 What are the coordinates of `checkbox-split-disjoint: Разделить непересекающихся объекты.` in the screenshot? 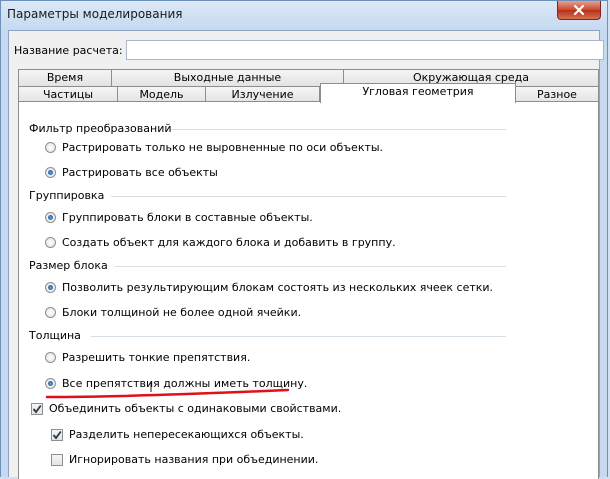 It's located at (177, 434).